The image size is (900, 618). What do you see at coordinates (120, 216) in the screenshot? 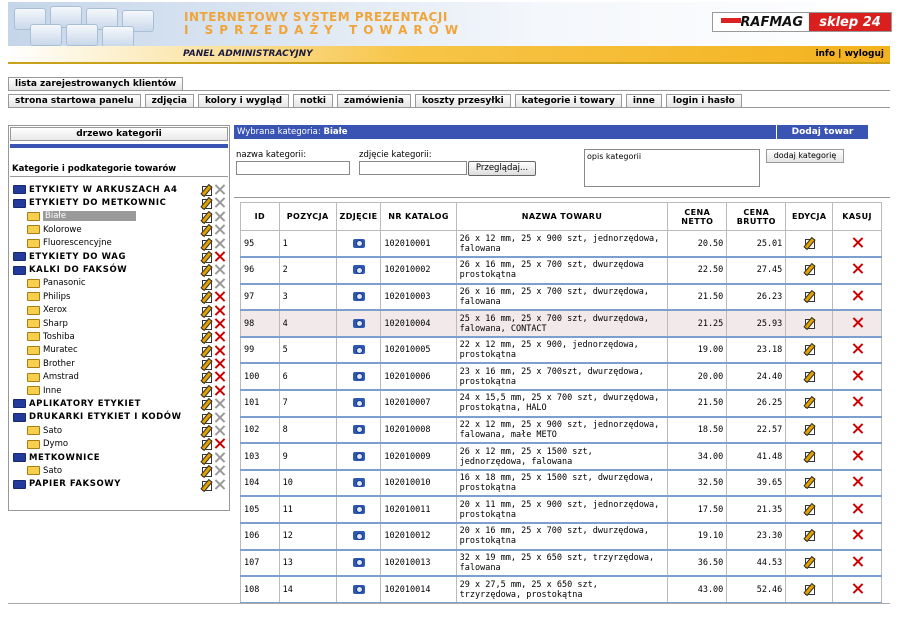
I see `category-tree-item: Białe` at bounding box center [120, 216].